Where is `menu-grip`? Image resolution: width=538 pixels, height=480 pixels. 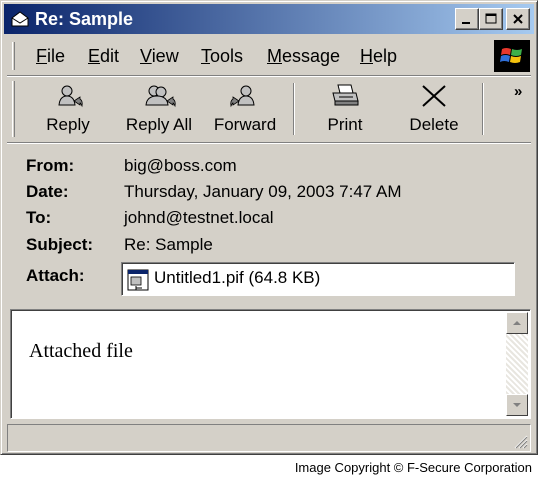 menu-grip is located at coordinates (13, 56).